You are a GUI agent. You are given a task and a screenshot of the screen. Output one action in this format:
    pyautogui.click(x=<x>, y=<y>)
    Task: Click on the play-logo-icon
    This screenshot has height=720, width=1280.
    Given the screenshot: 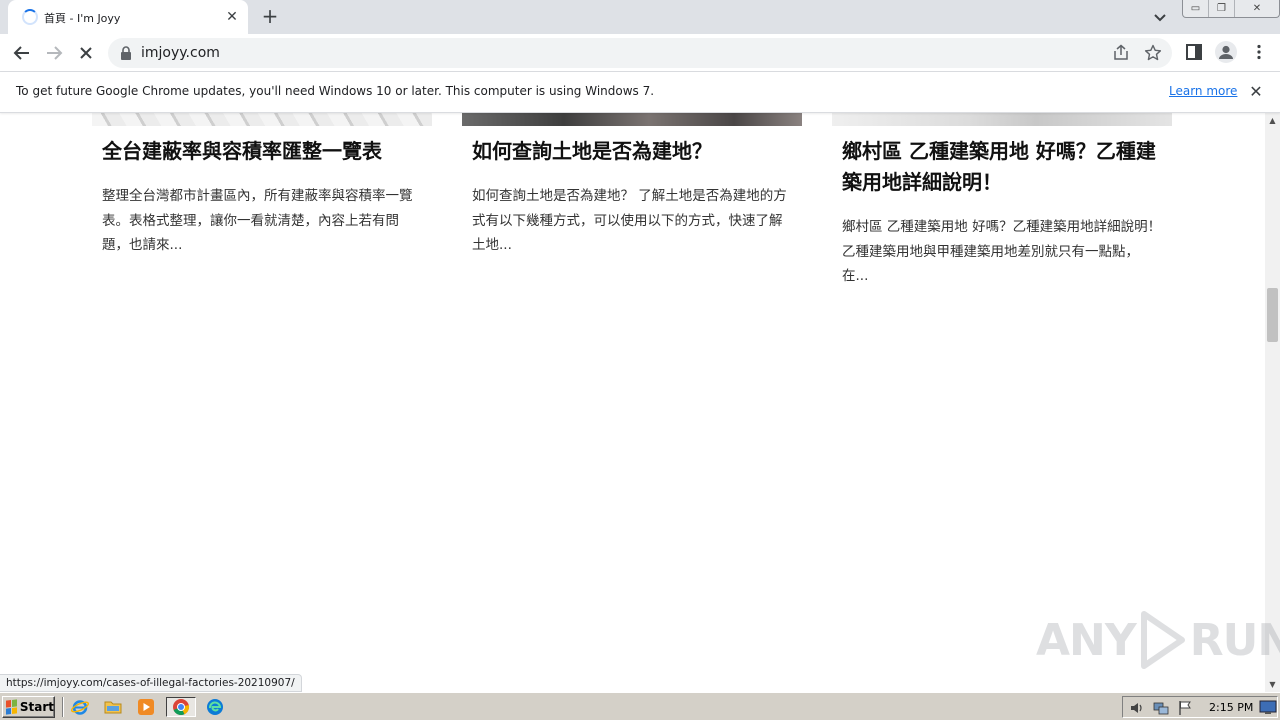 What is the action you would take?
    pyautogui.click(x=1162, y=640)
    